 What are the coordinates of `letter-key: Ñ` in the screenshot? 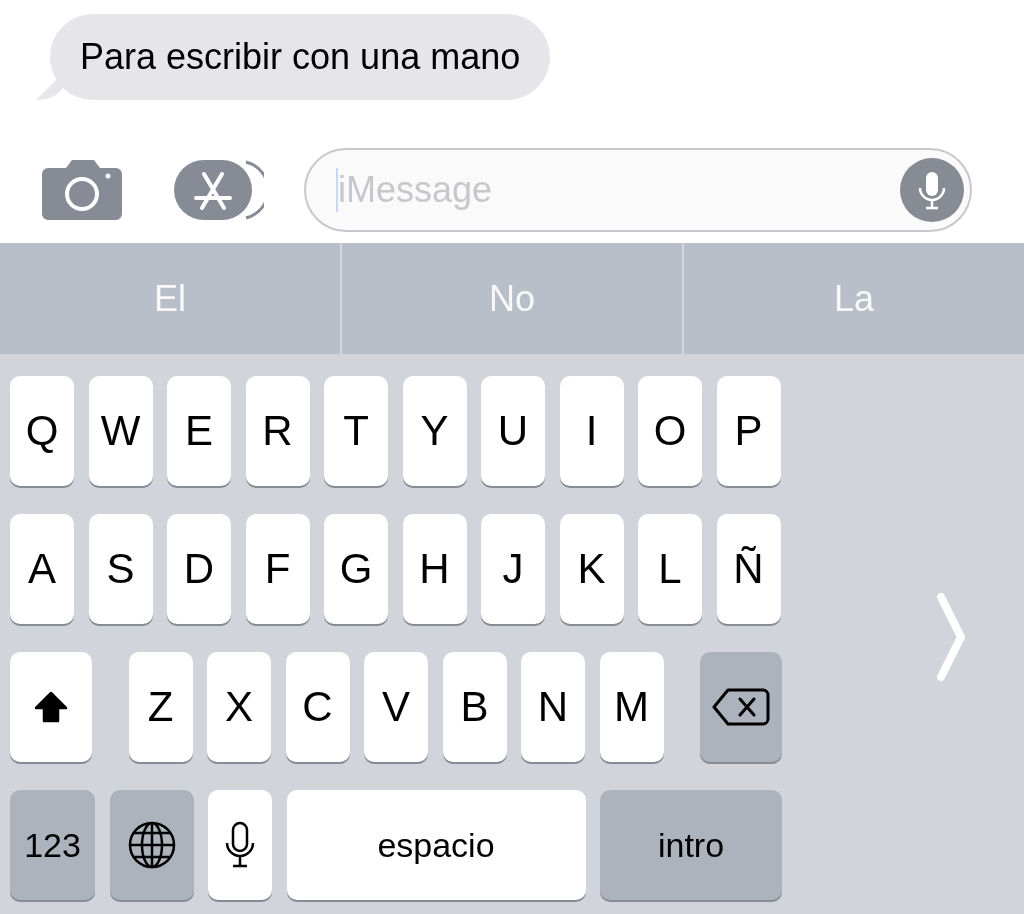 It's located at (748, 569).